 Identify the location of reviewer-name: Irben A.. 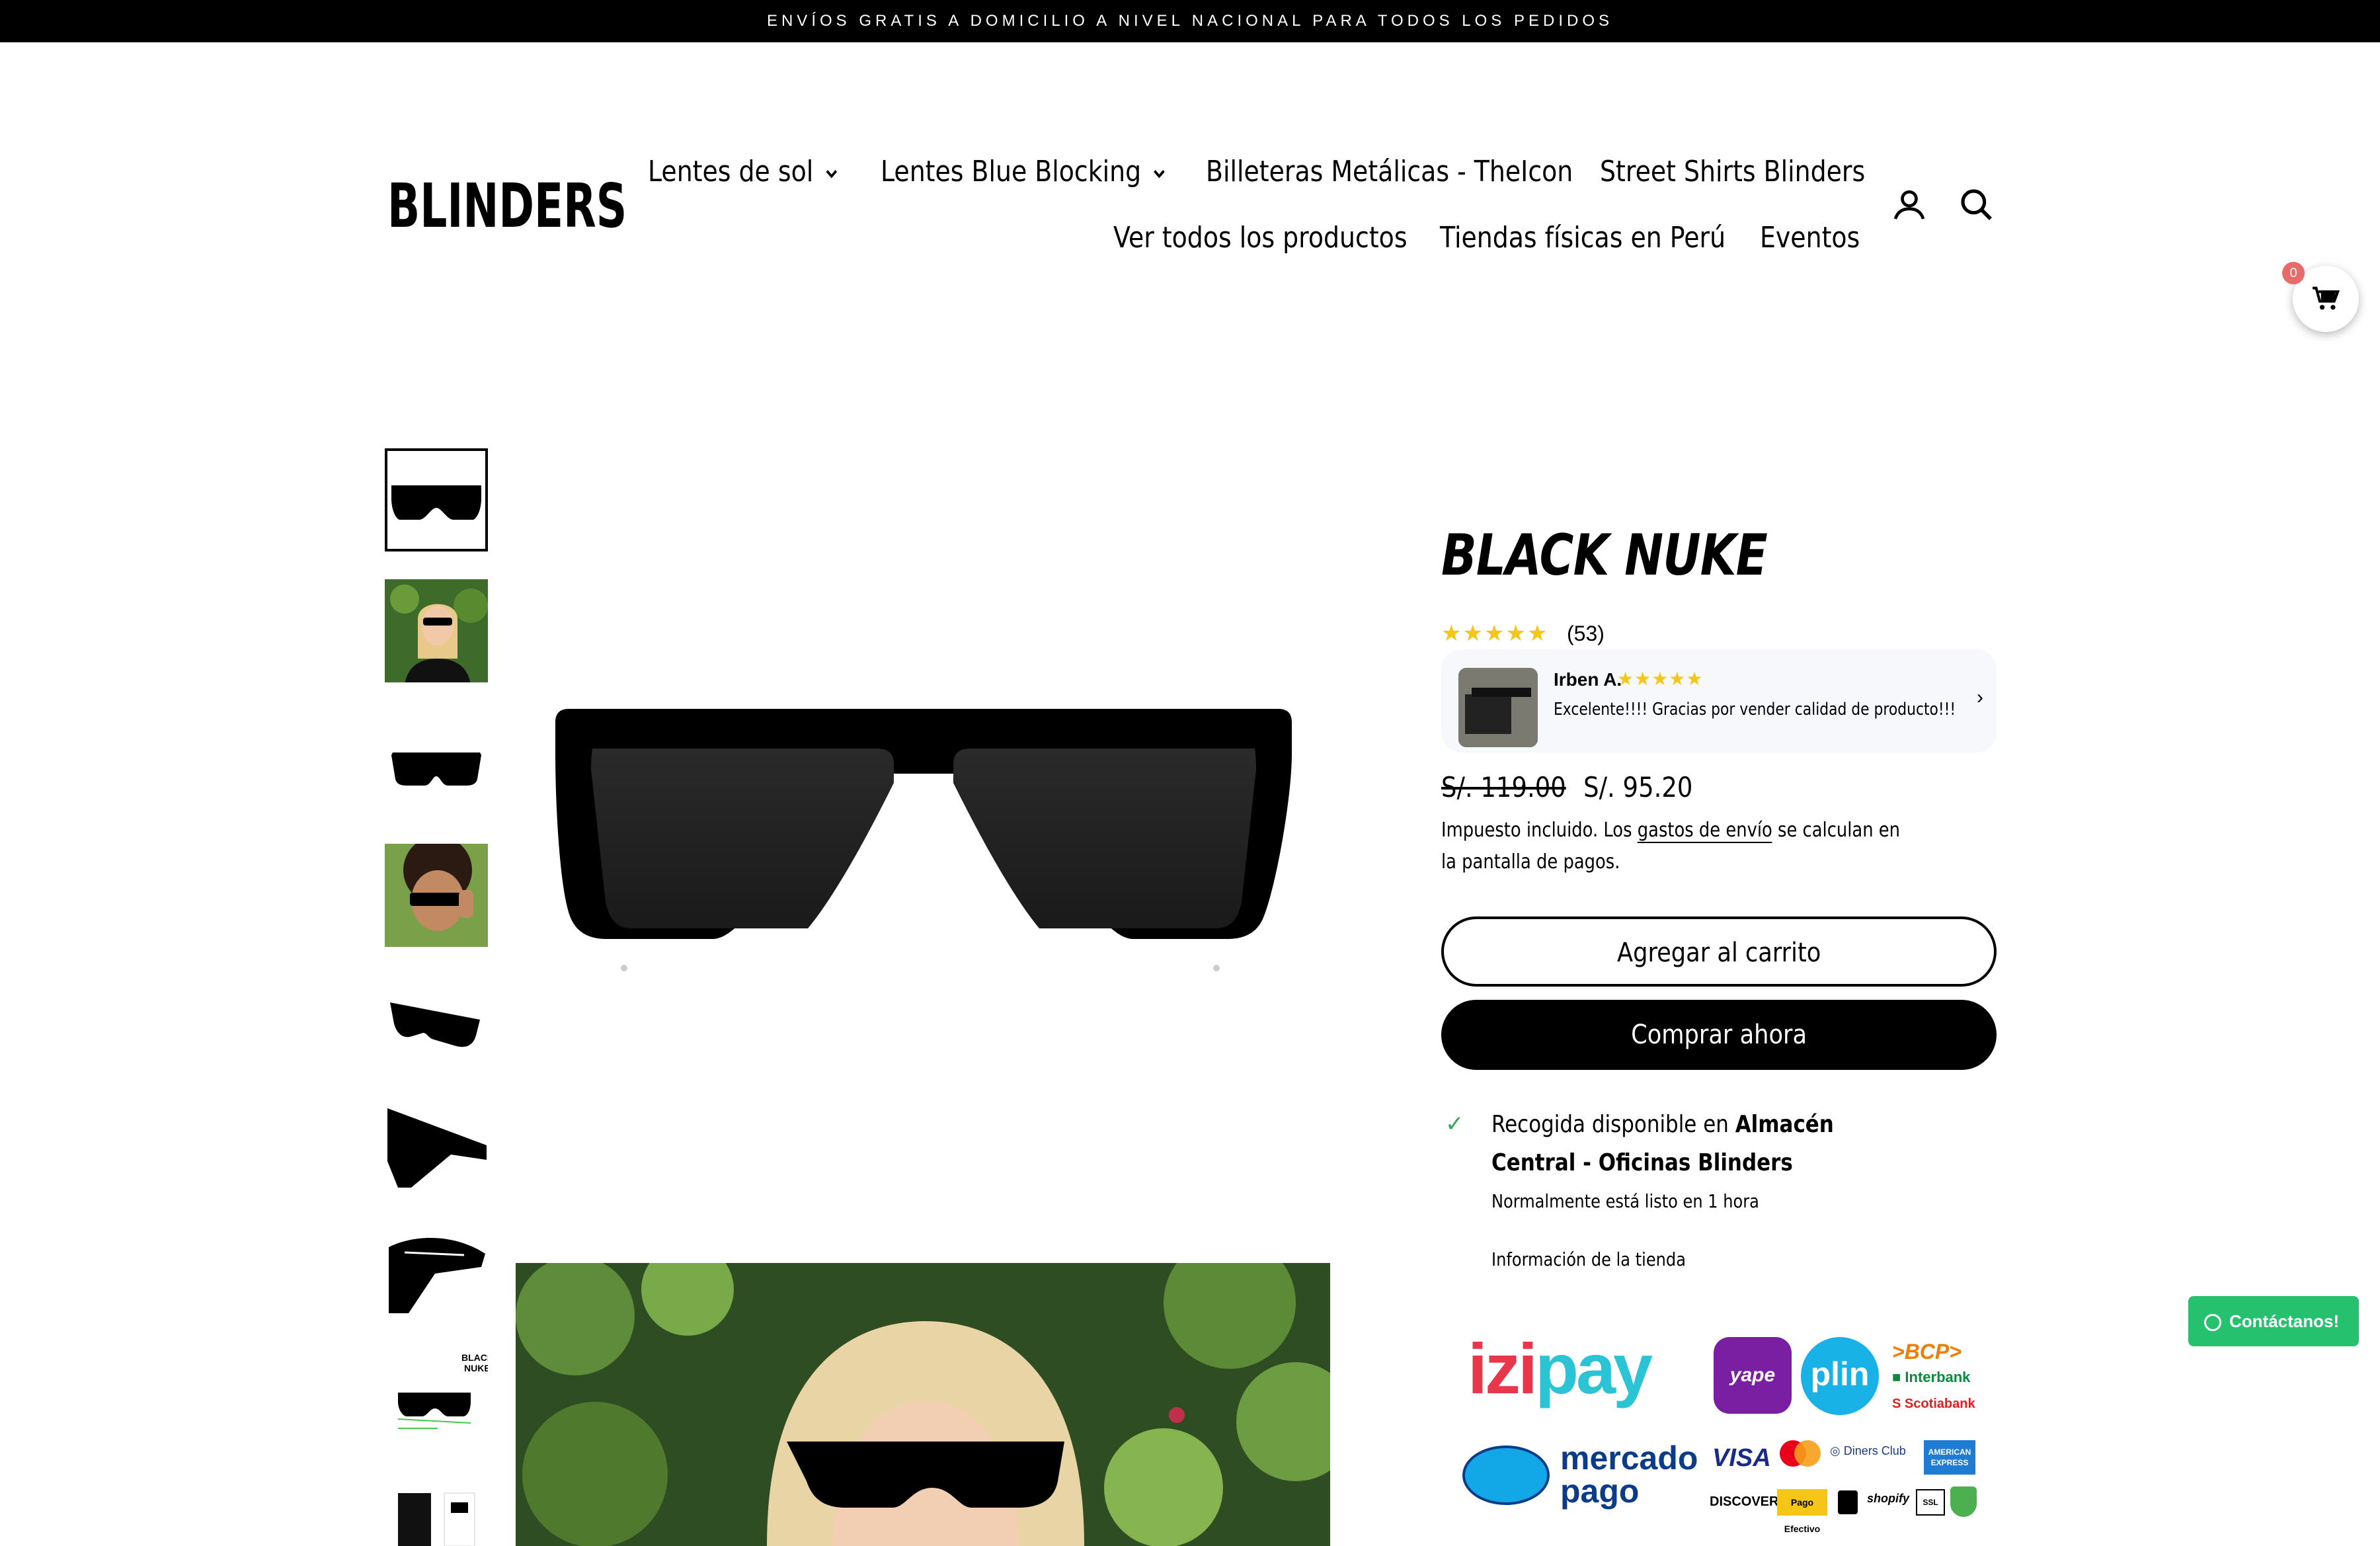
(1588, 679).